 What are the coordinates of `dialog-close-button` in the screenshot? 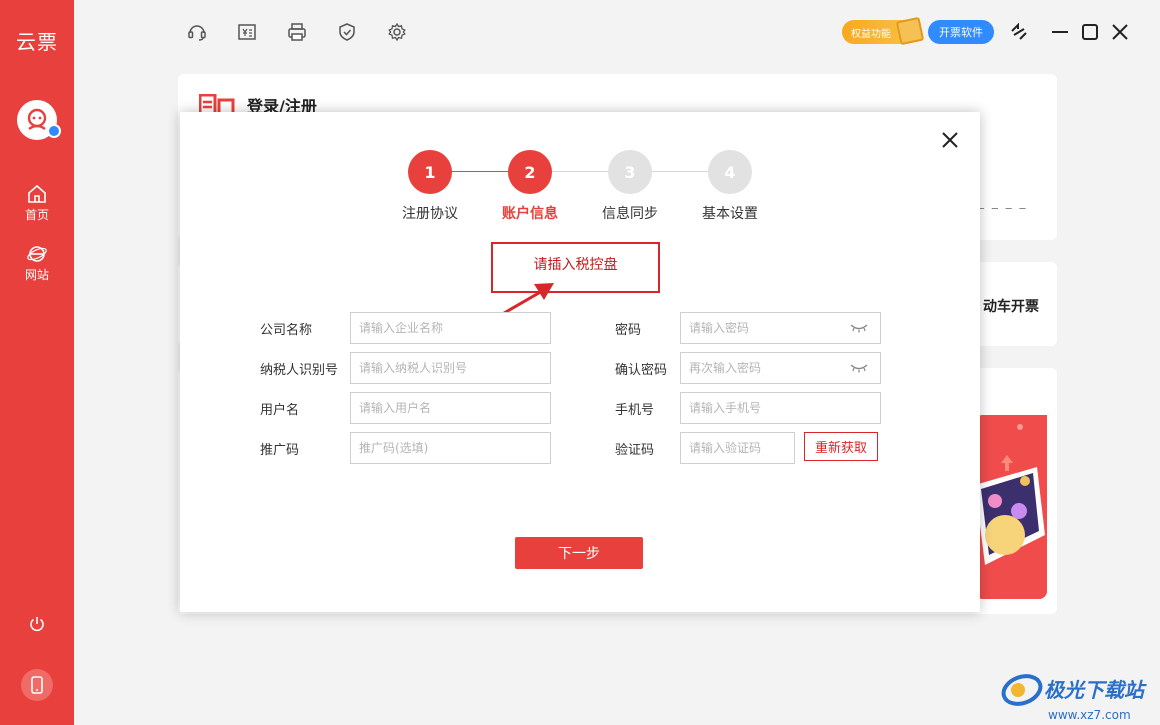 It's located at (950, 140).